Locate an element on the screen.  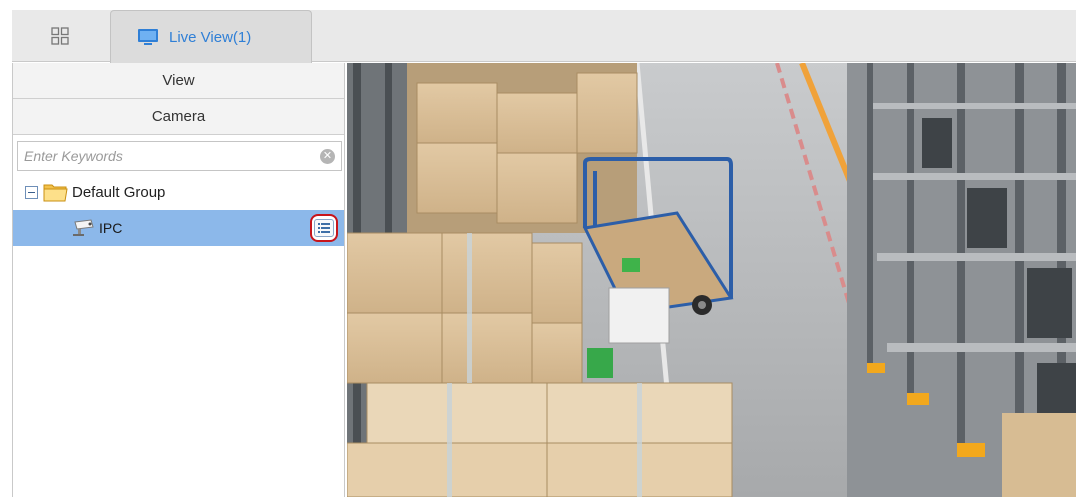
tab-home is located at coordinates (60, 36).